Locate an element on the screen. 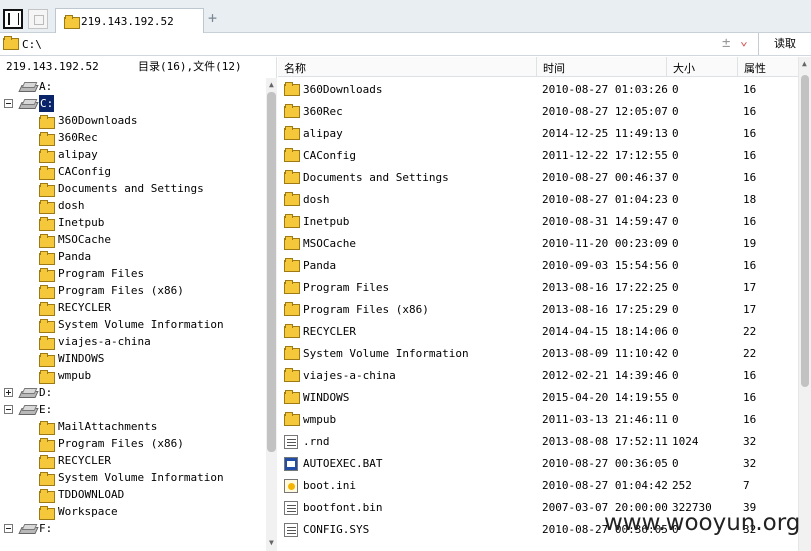  tree-drive-item: F: is located at coordinates (130, 528).